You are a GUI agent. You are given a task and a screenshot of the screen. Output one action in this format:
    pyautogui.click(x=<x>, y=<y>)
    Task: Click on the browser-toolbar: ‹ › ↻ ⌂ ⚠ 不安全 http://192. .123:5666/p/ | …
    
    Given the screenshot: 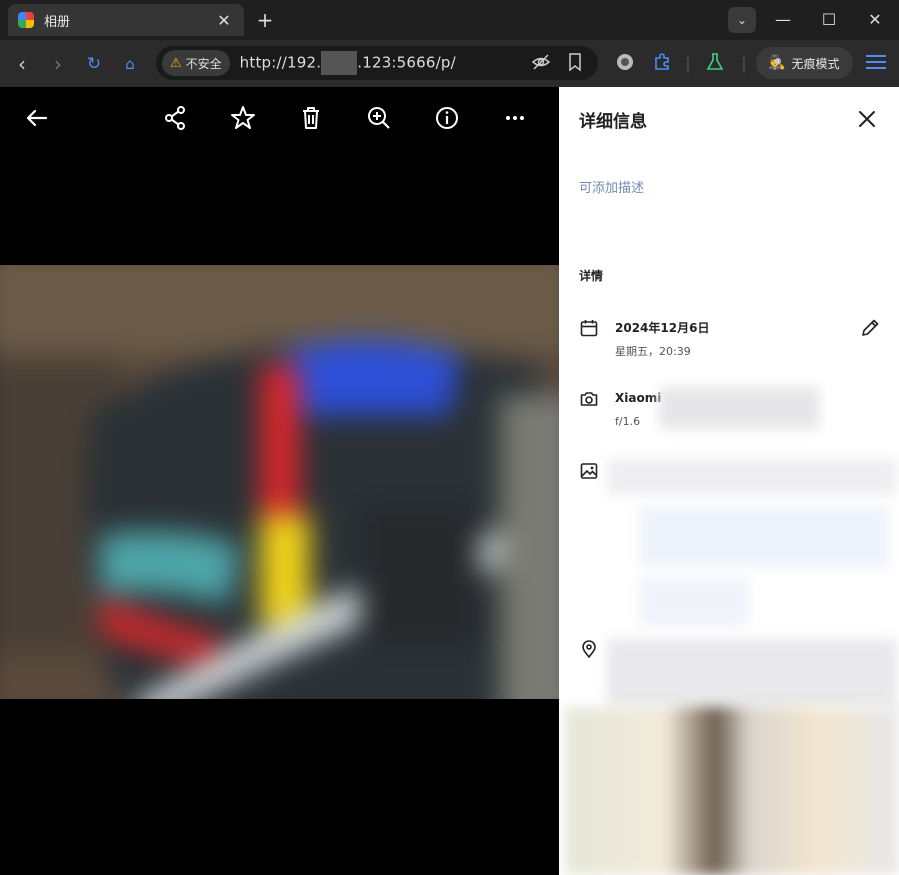 What is the action you would take?
    pyautogui.click(x=449, y=63)
    